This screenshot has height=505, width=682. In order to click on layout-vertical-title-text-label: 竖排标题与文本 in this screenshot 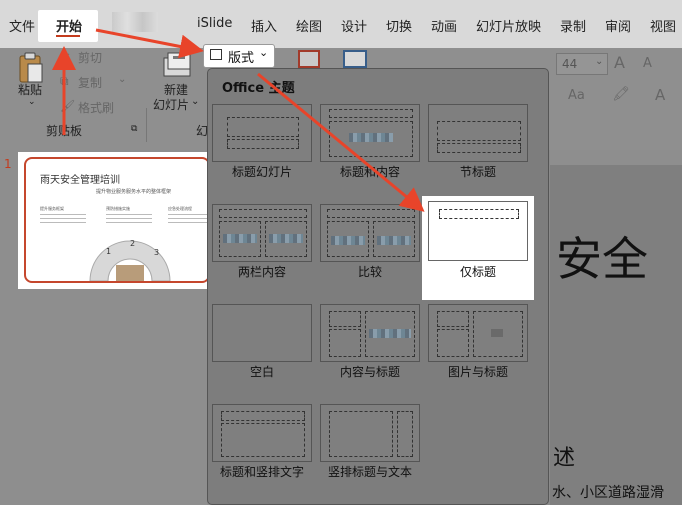, I will do `click(370, 471)`.